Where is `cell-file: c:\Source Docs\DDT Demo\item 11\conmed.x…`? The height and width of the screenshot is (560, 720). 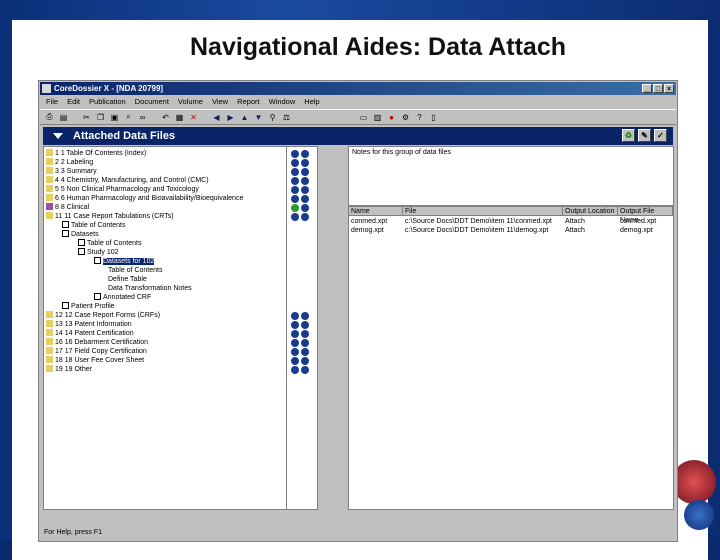 cell-file: c:\Source Docs\DDT Demo\item 11\conmed.x… is located at coordinates (478, 221).